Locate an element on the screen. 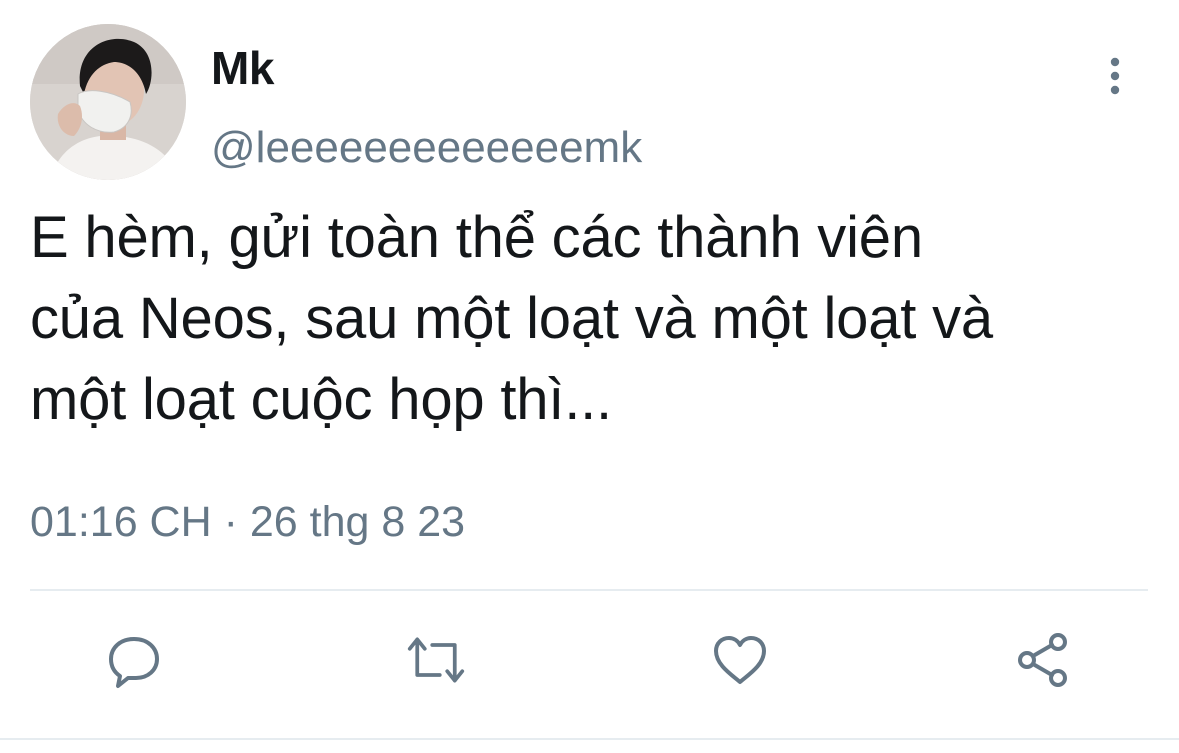 This screenshot has width=1179, height=753. retweet-button is located at coordinates (436, 660).